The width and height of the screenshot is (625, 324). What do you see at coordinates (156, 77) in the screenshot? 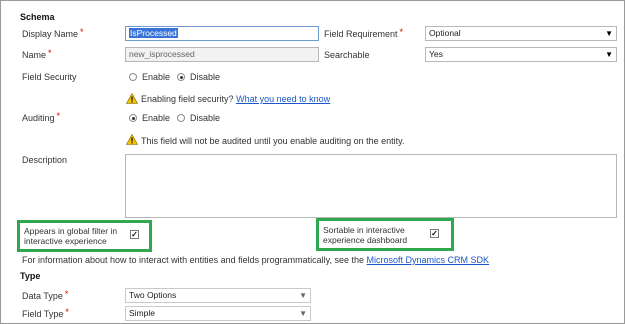
I see `field-security-enable-label: Enable` at bounding box center [156, 77].